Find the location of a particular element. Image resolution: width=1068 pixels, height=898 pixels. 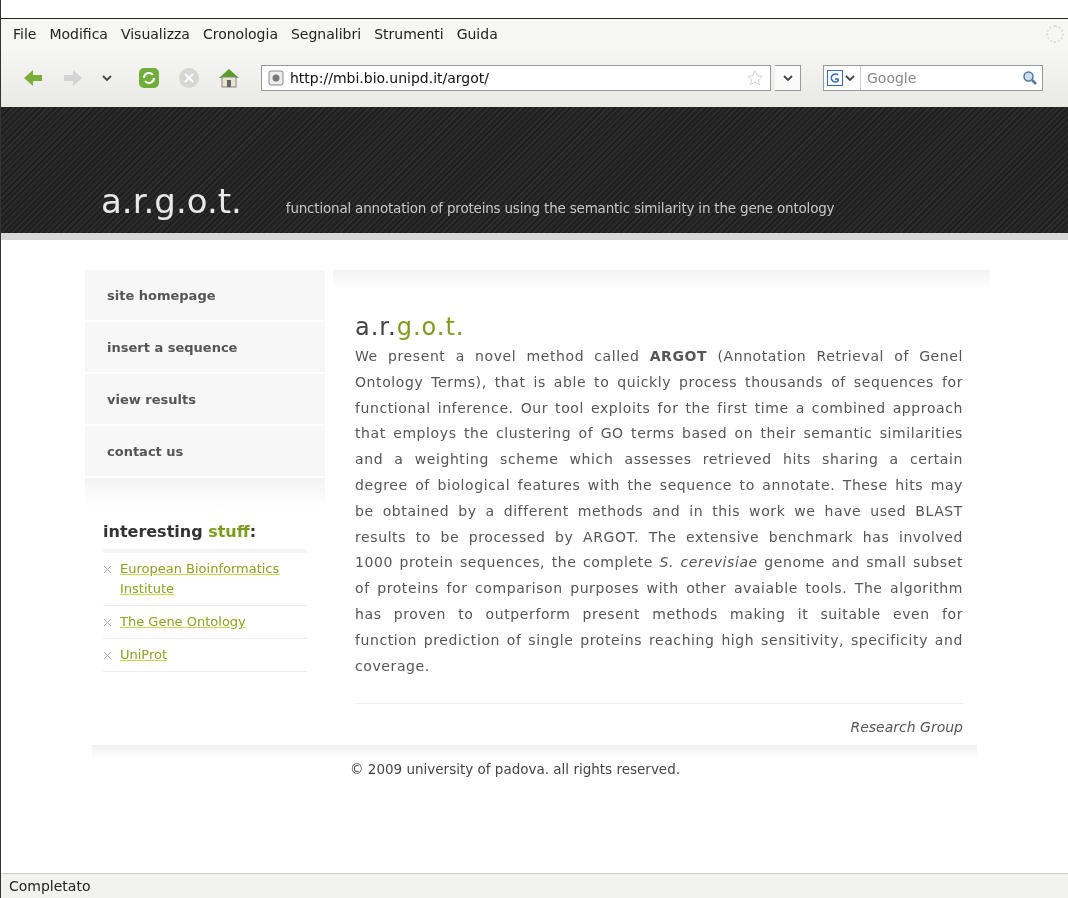

address-bar: http://mbi.bio.unipd.it/argot/ is located at coordinates (516, 78).